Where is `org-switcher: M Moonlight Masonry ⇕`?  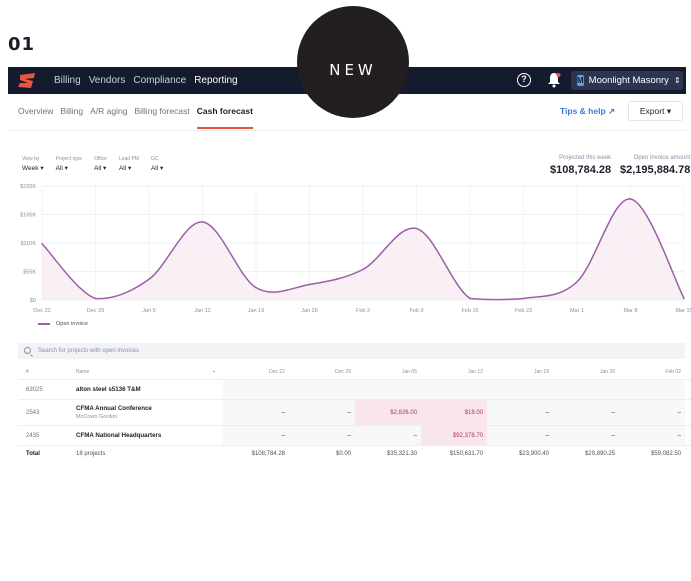 org-switcher: M Moonlight Masonry ⇕ is located at coordinates (627, 80).